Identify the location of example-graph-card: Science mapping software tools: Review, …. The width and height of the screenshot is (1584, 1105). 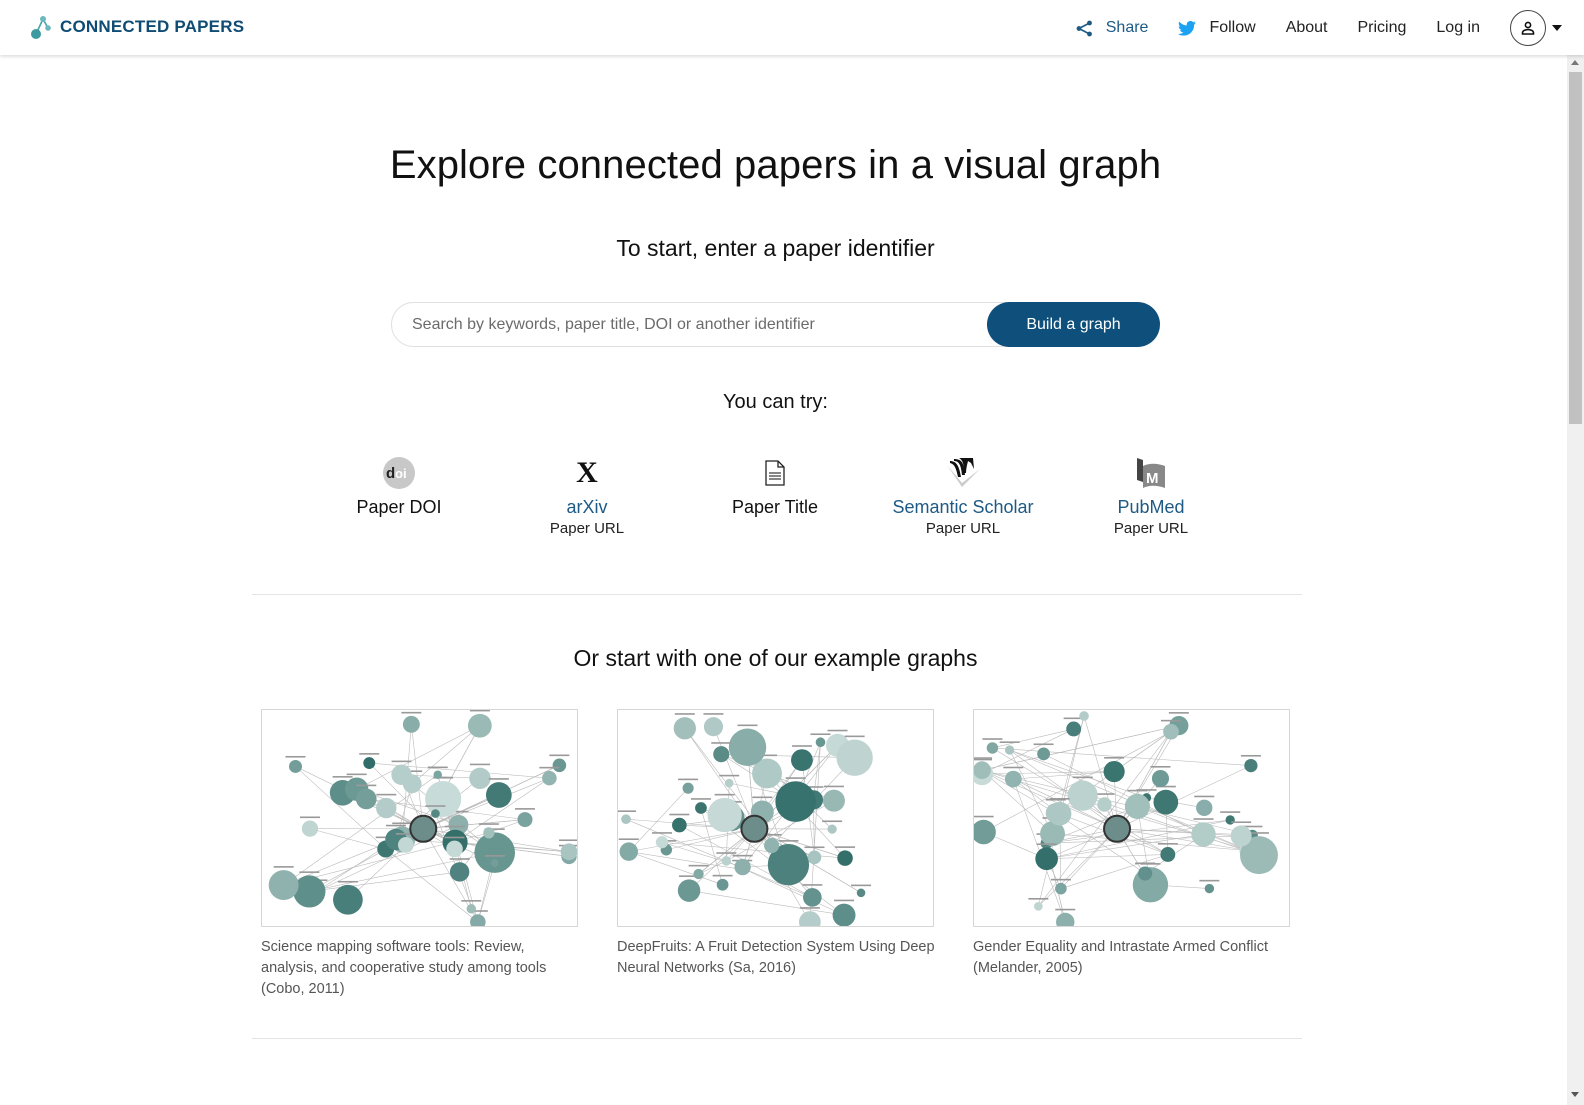
(420, 854).